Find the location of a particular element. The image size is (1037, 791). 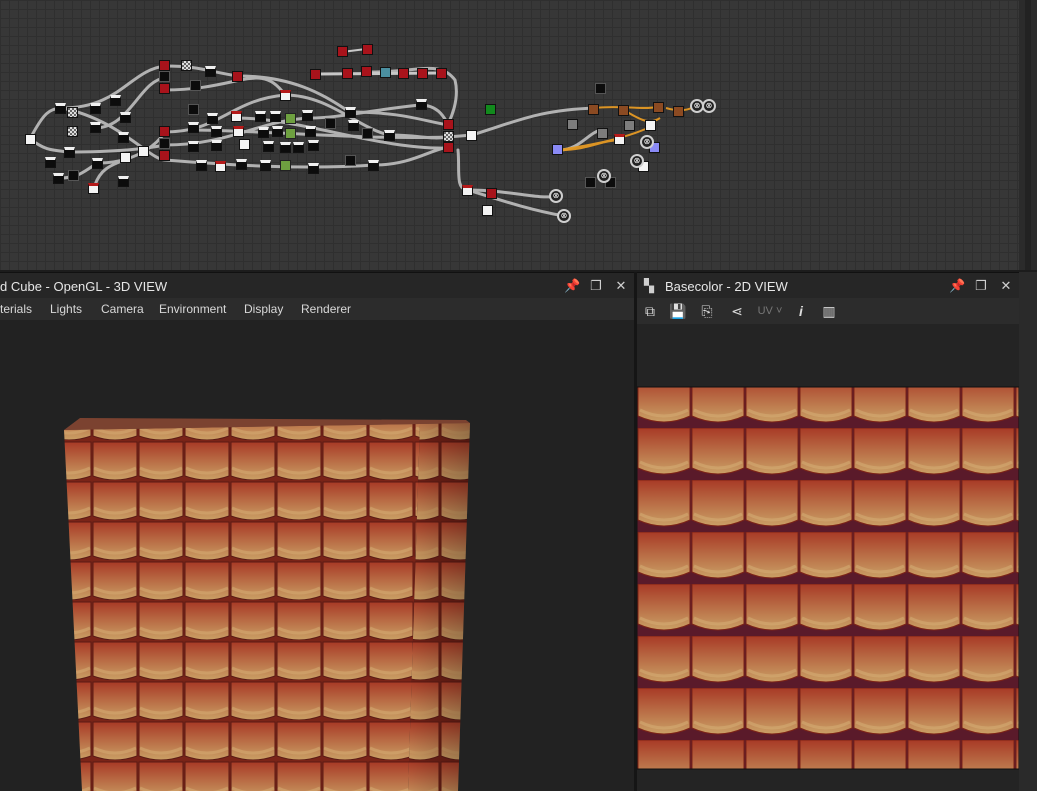

share-icon: ⋖ is located at coordinates (737, 311).